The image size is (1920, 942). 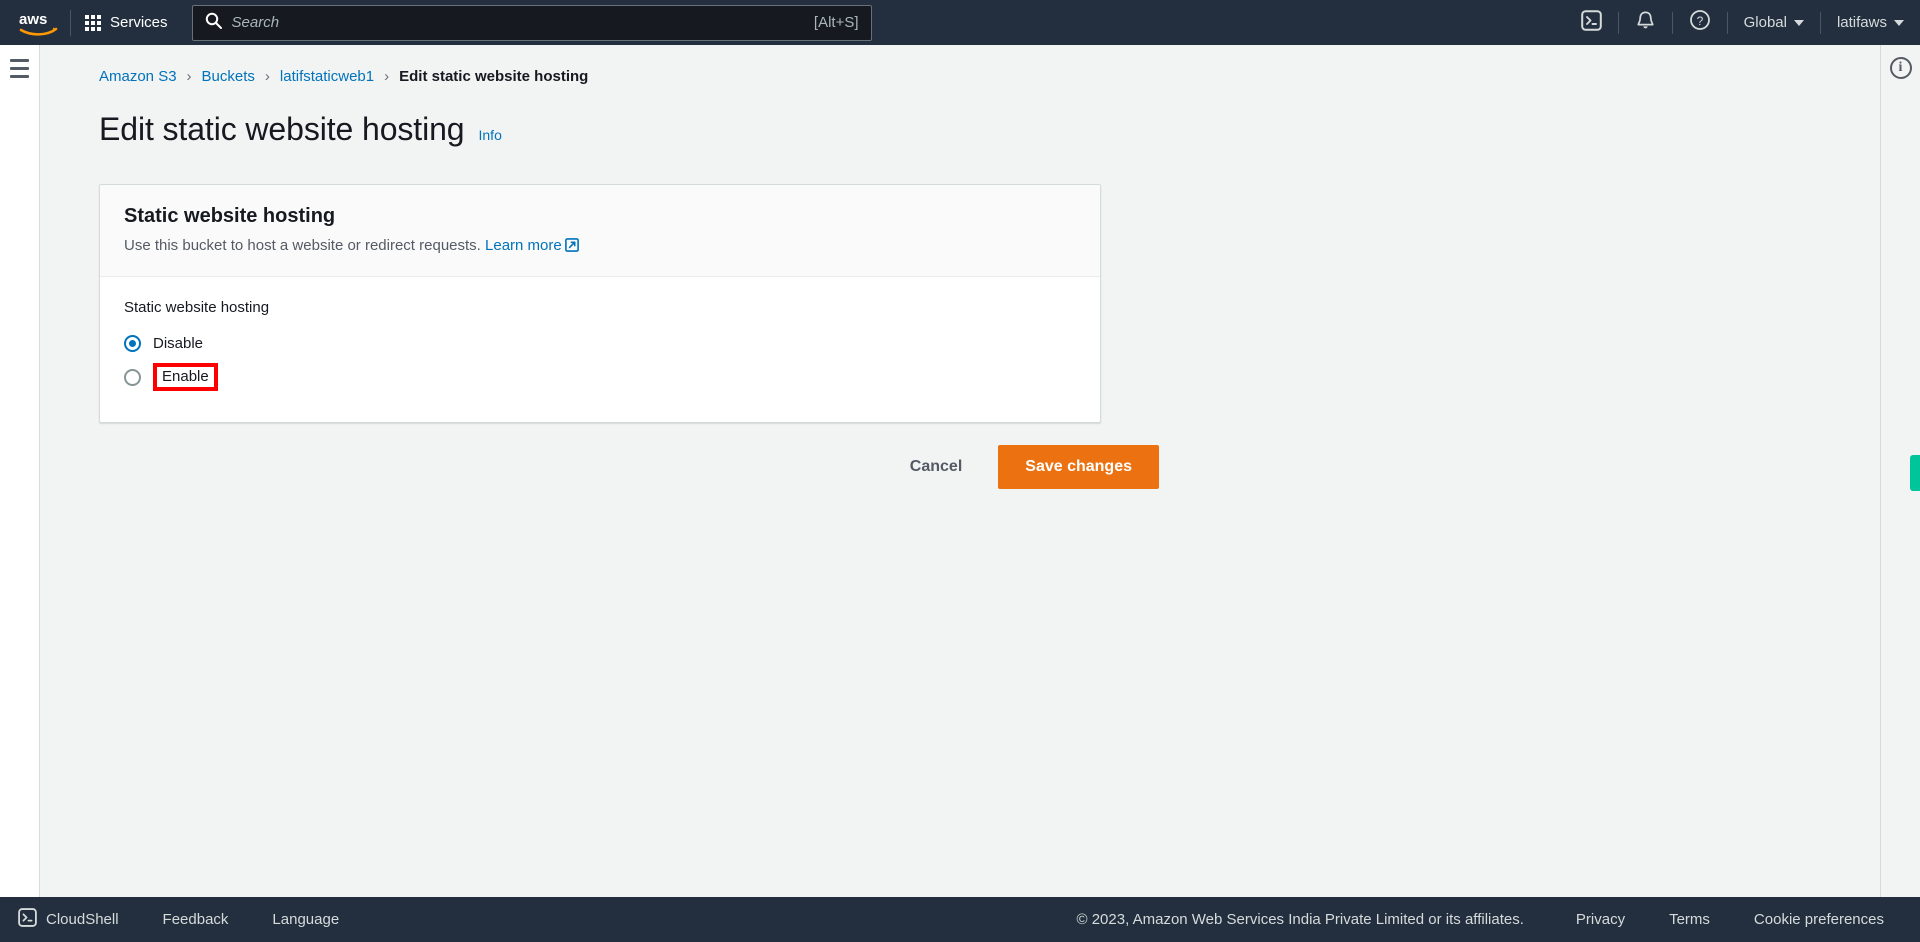 What do you see at coordinates (936, 467) in the screenshot?
I see `cancel-button: Cancel` at bounding box center [936, 467].